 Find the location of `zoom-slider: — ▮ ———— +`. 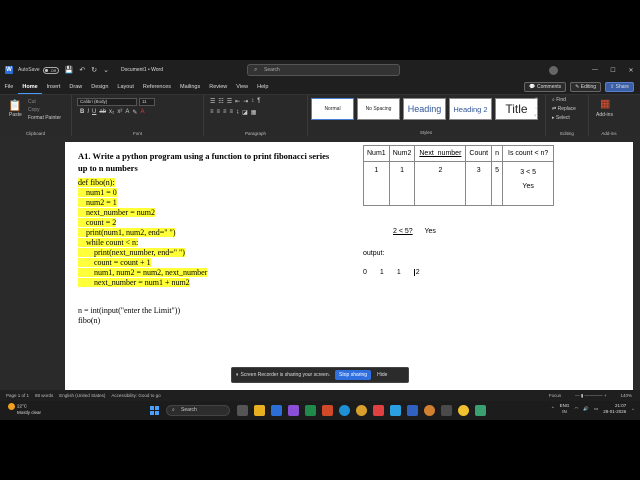

zoom-slider: — ▮ ———— + is located at coordinates (590, 395).